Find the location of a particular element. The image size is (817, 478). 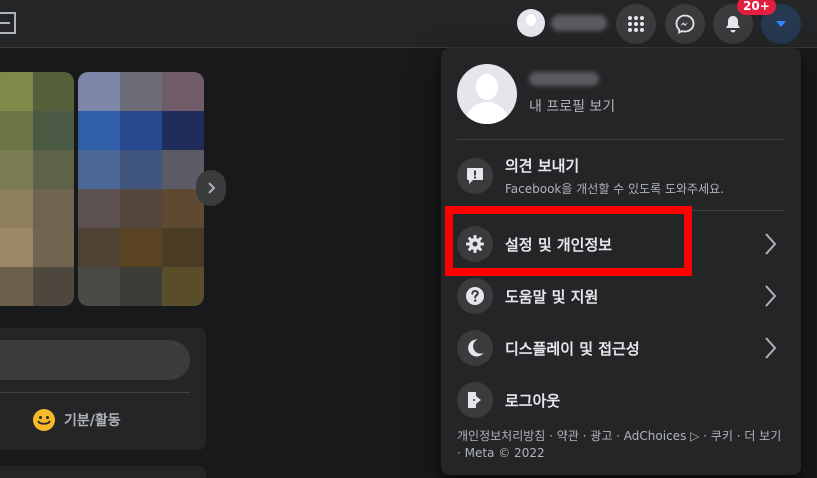

feeling-activity-button: 기분/활동 is located at coordinates (76, 420).